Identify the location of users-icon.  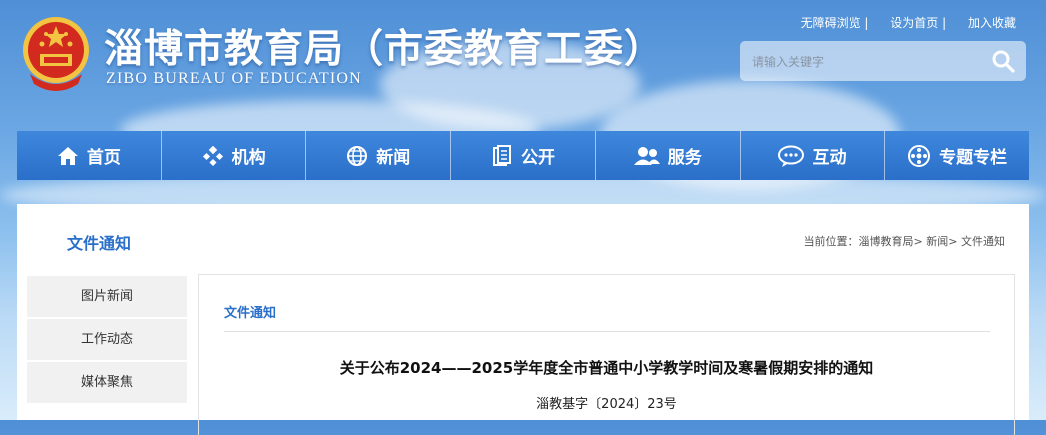
(646, 155).